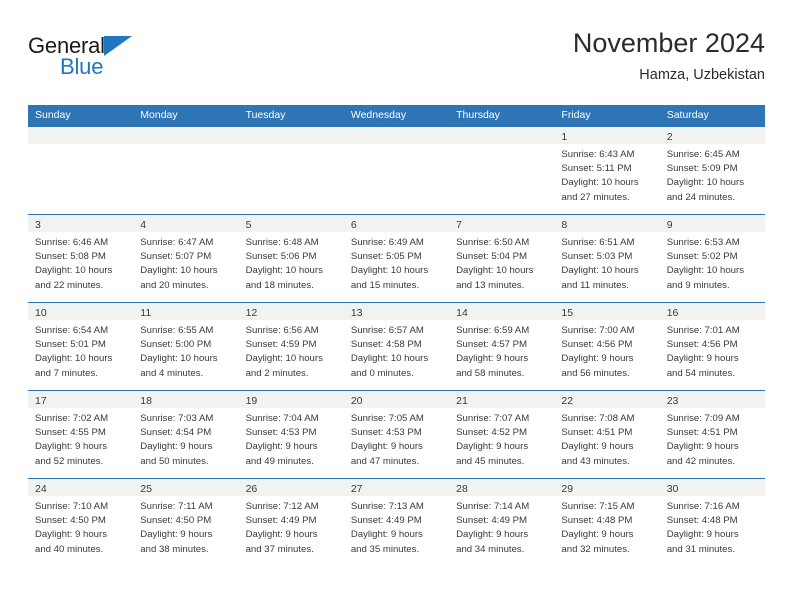 This screenshot has width=792, height=612. What do you see at coordinates (493, 330) in the screenshot?
I see `sunrise-line: Sunrise: 6:59 AM` at bounding box center [493, 330].